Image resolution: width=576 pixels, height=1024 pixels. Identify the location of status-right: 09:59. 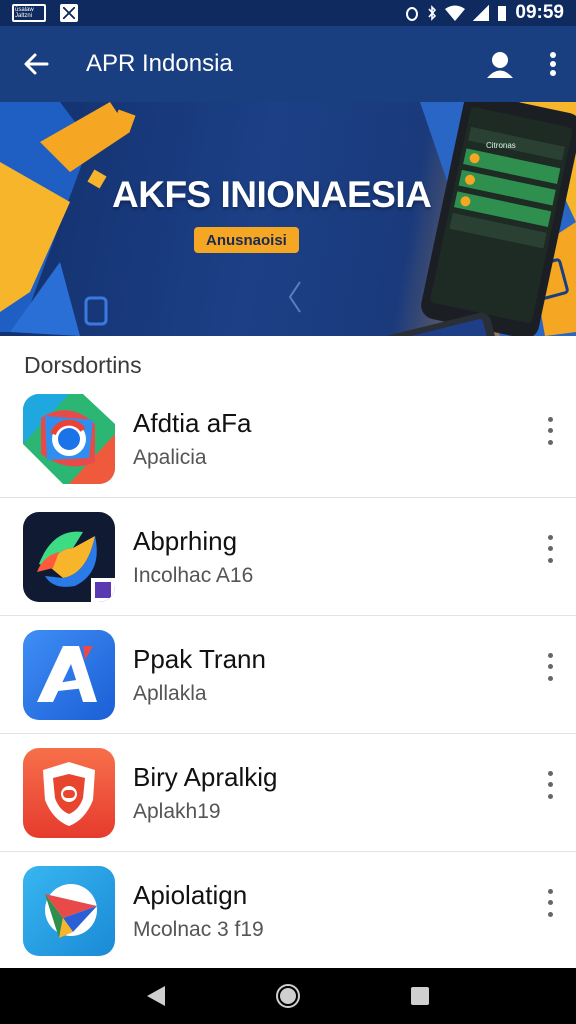
(484, 13).